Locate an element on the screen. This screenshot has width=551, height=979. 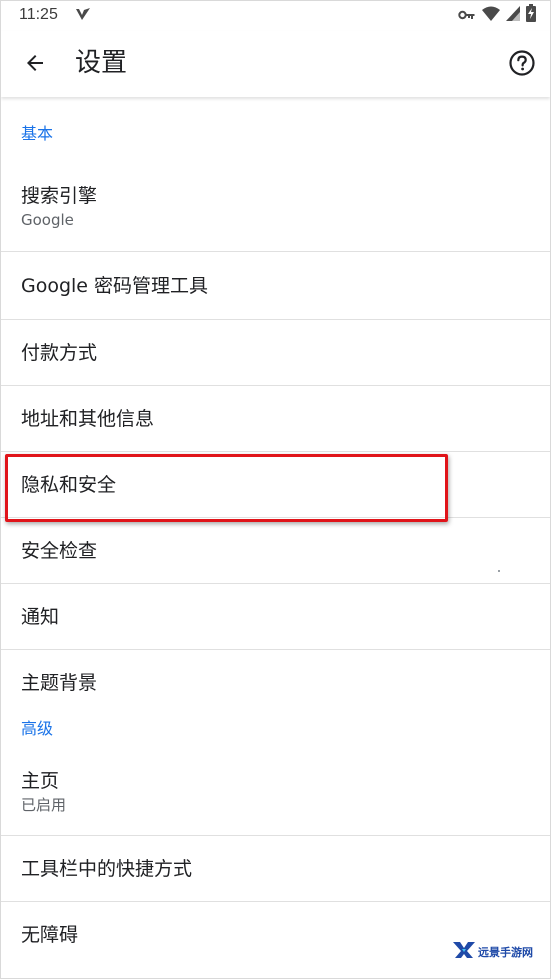
status-icons is located at coordinates (497, 15).